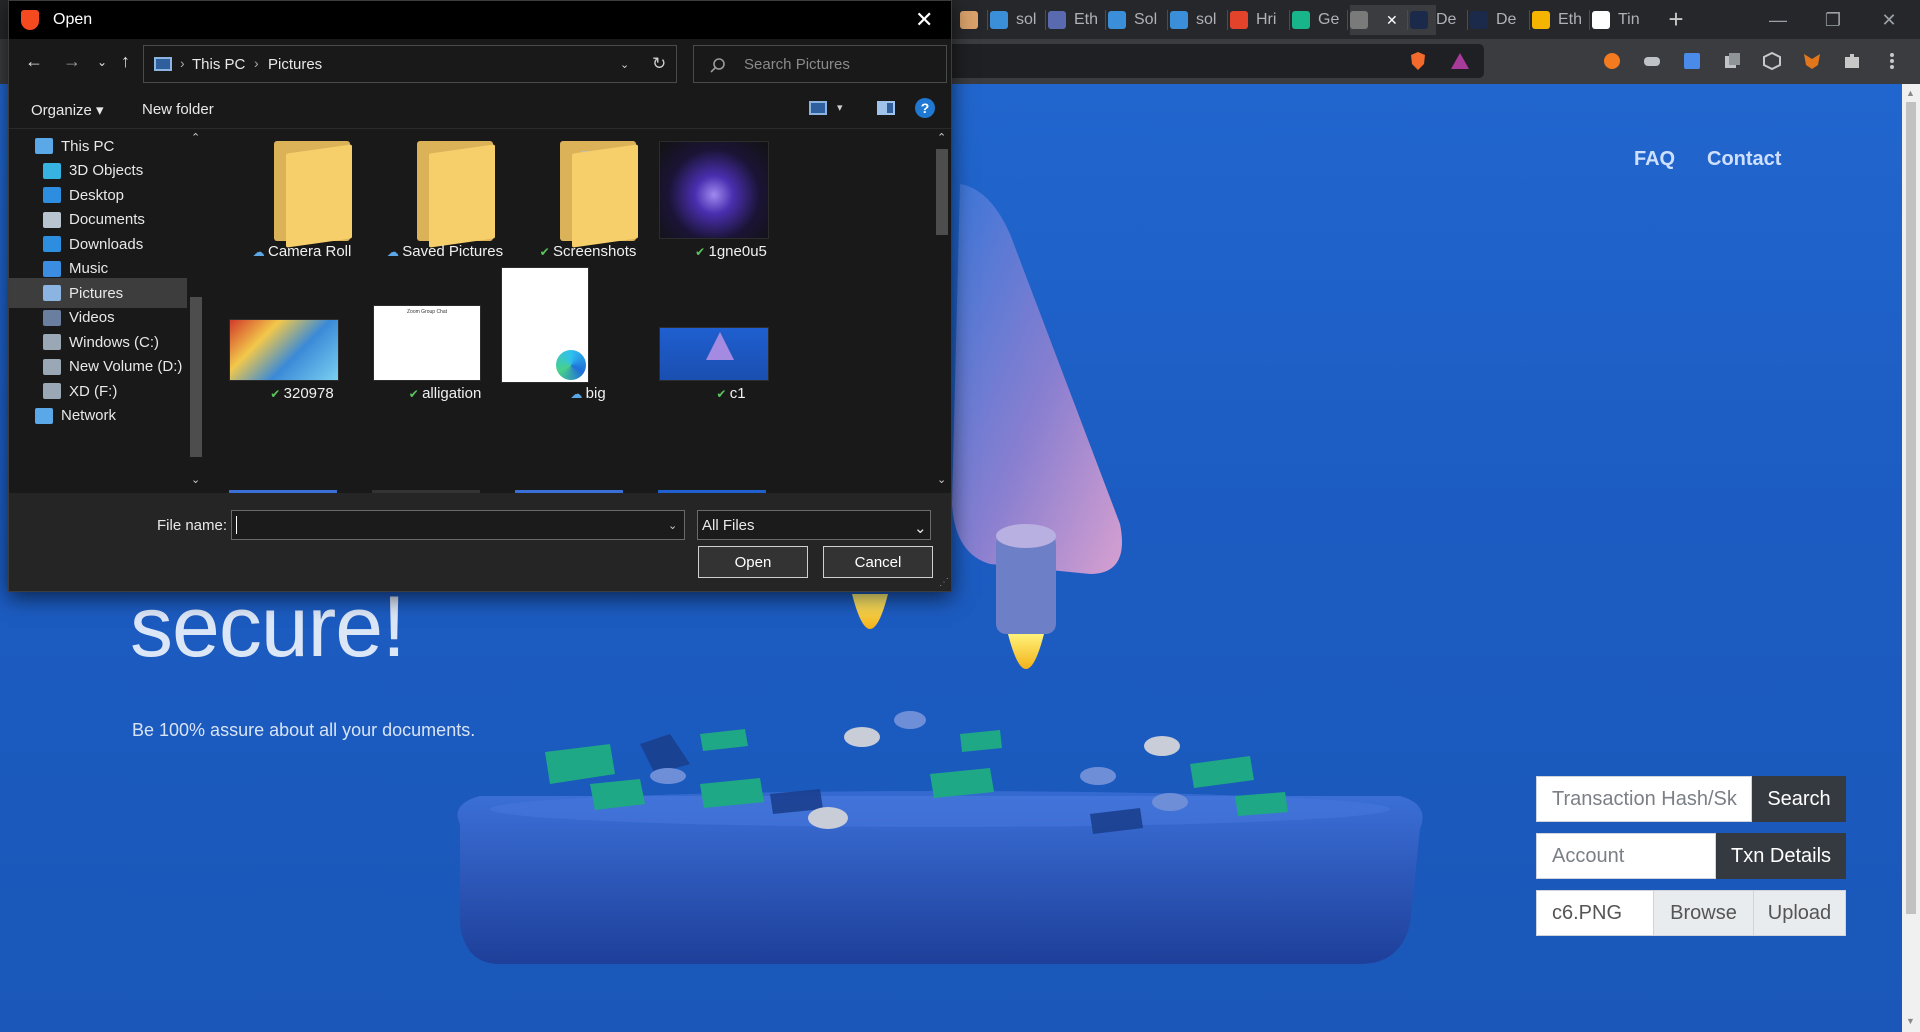  Describe the element at coordinates (588, 199) in the screenshot. I see `folder-item: ✔ Screenshots` at that location.